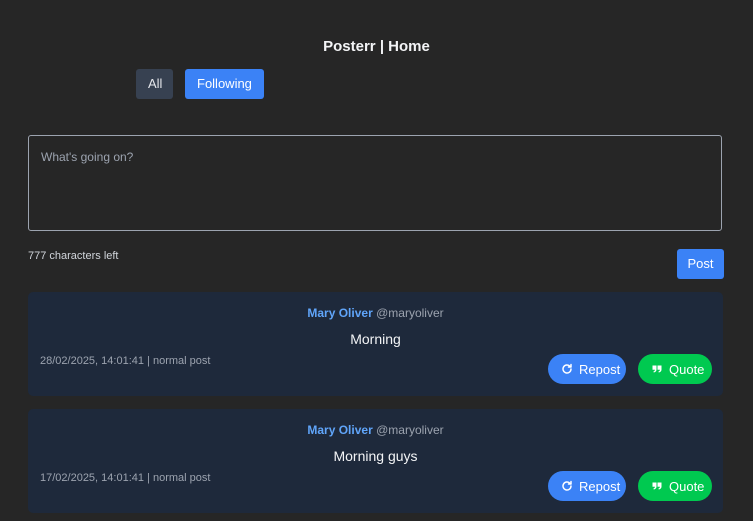  What do you see at coordinates (375, 339) in the screenshot?
I see `post-content: Morning` at bounding box center [375, 339].